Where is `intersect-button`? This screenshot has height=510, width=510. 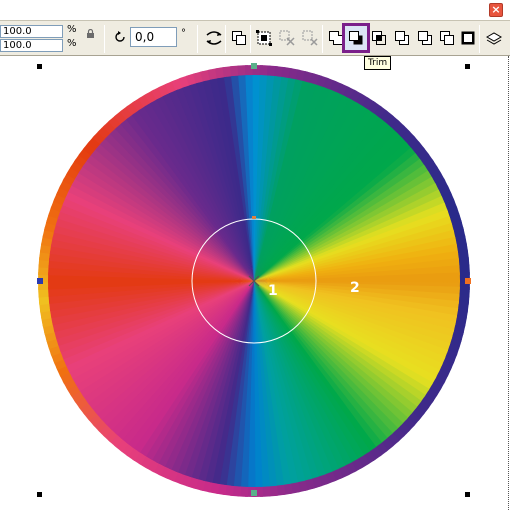
intersect-button is located at coordinates (379, 38).